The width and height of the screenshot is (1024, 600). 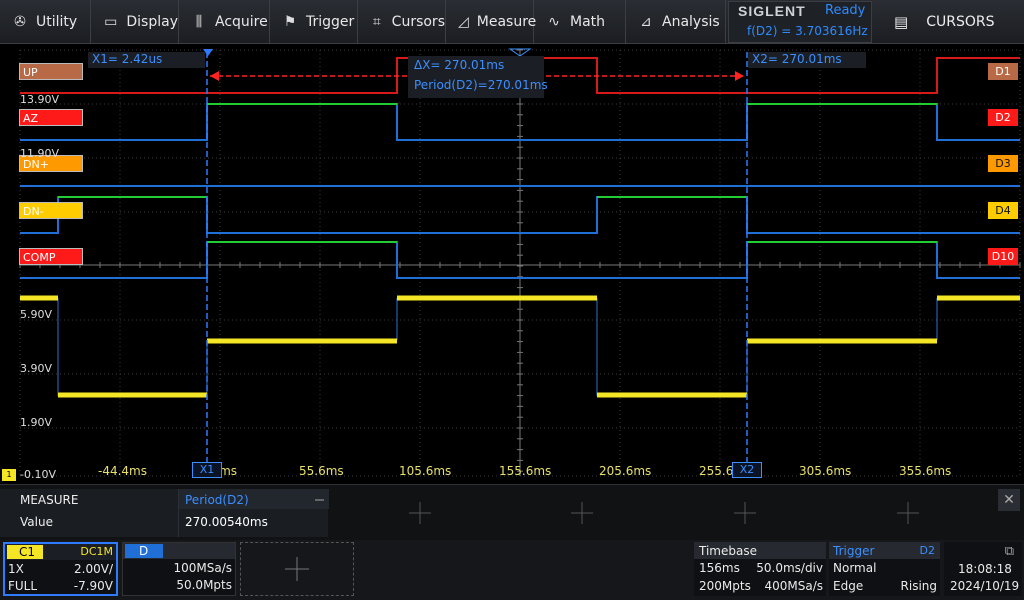 What do you see at coordinates (825, 471) in the screenshot?
I see `time-tick-7: 305.6ms` at bounding box center [825, 471].